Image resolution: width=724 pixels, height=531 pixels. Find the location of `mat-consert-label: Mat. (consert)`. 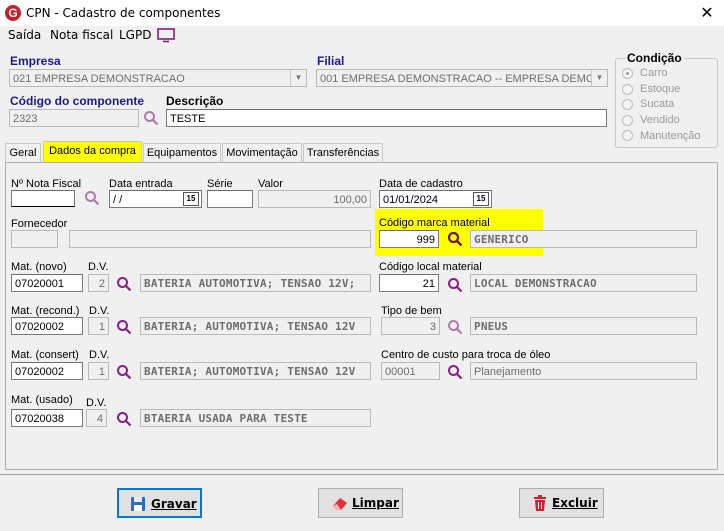

mat-consert-label: Mat. (consert) is located at coordinates (45, 355).